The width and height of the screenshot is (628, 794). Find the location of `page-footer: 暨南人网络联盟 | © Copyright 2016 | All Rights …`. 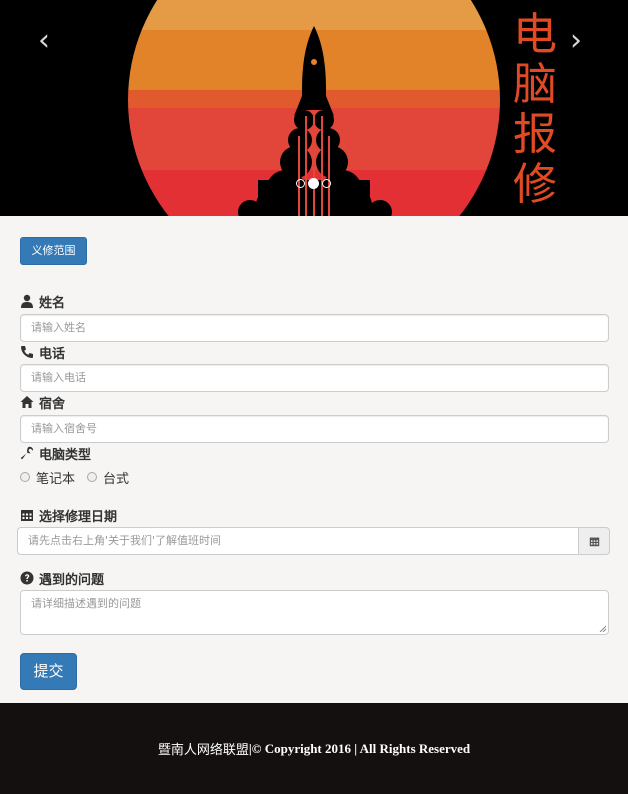

page-footer: 暨南人网络联盟 | © Copyright 2016 | All Rights … is located at coordinates (314, 748).